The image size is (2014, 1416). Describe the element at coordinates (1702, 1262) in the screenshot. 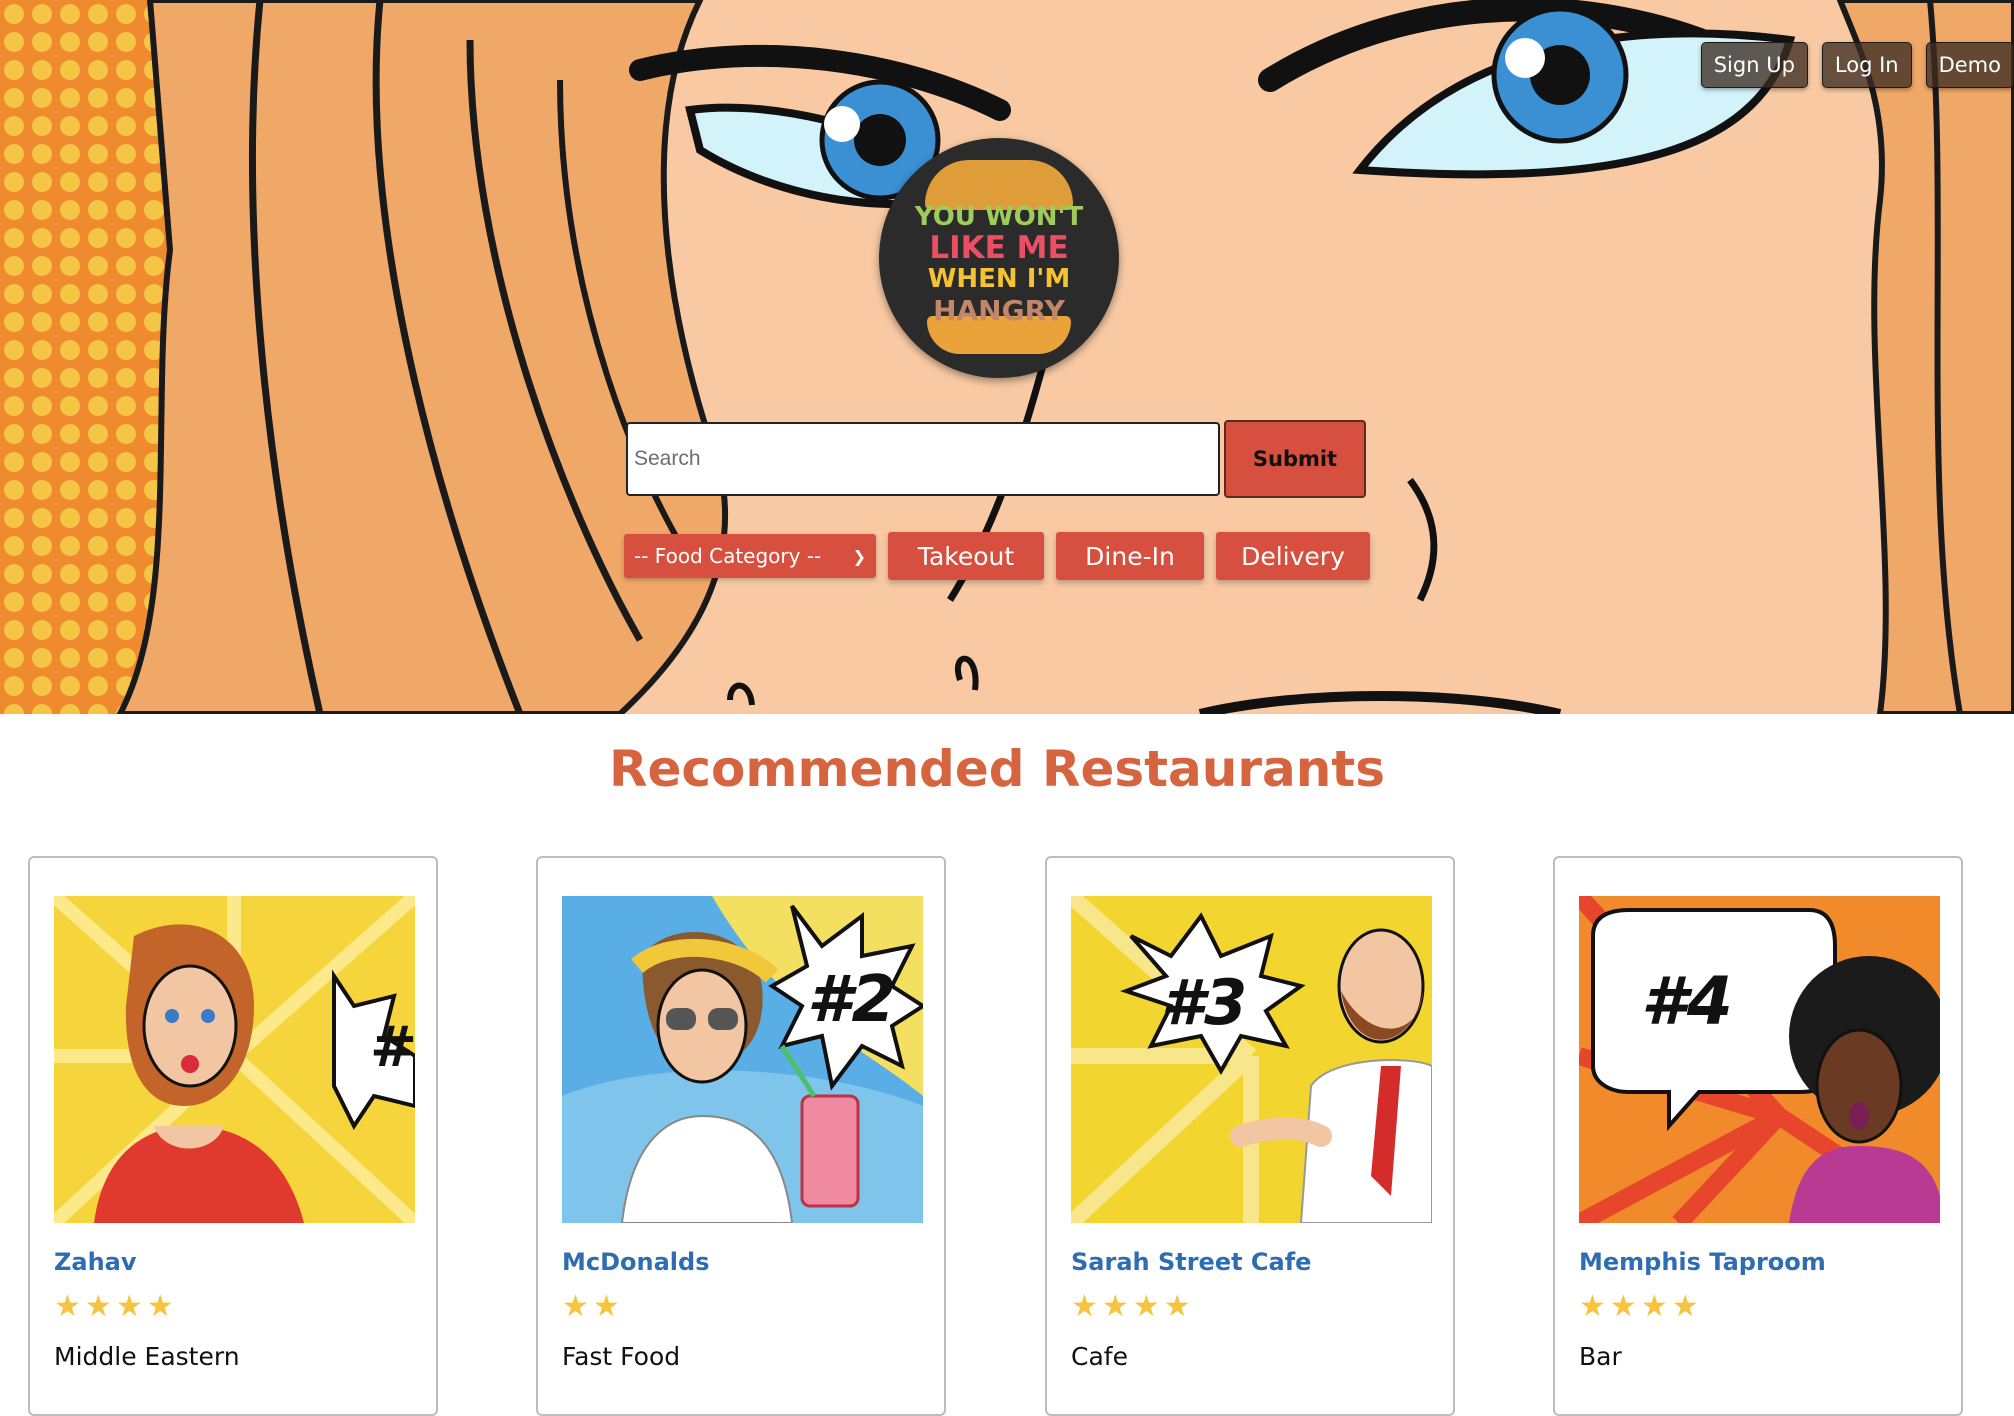

I see `restaurant-name: Memphis Taproom` at that location.